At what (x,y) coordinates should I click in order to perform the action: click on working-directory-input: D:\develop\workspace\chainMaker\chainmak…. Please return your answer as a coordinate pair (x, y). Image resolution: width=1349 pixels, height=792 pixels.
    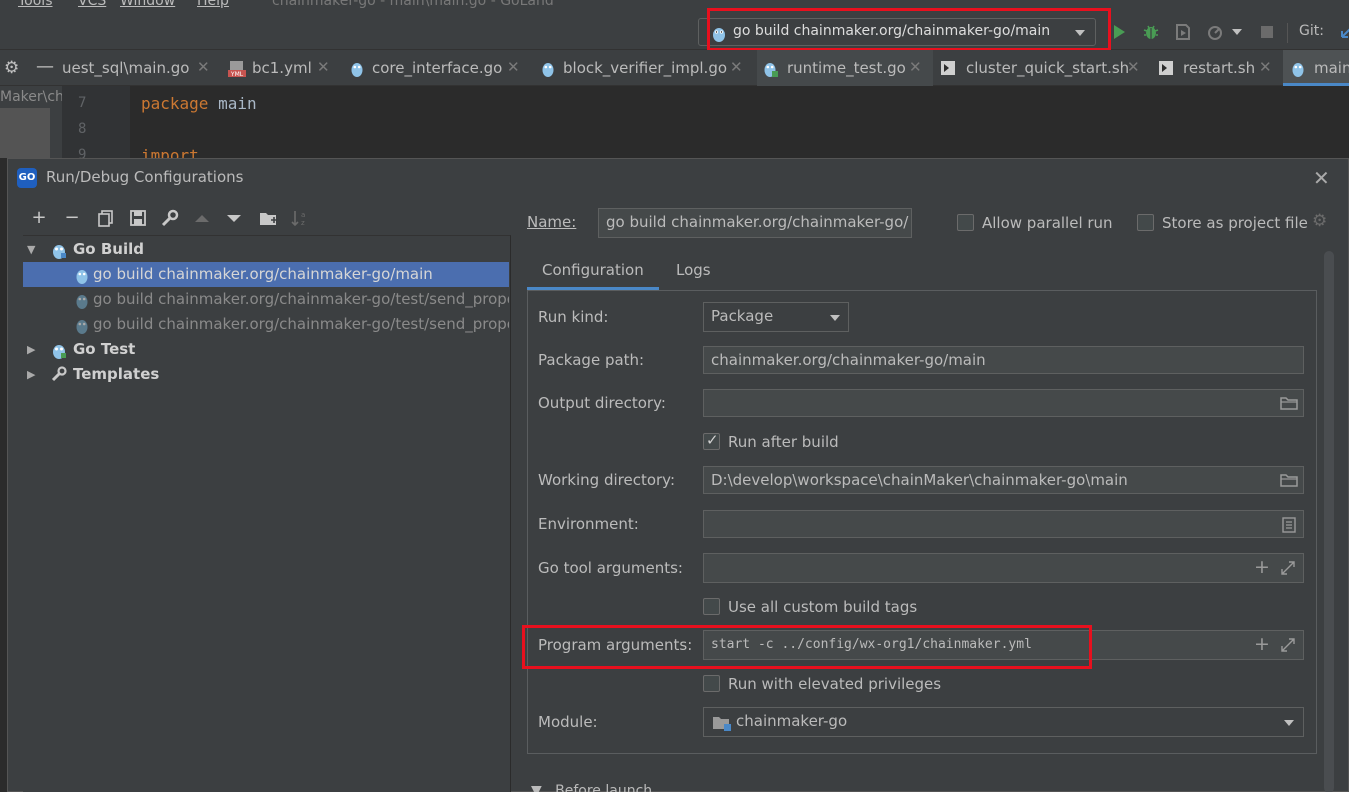
    Looking at the image, I should click on (1003, 480).